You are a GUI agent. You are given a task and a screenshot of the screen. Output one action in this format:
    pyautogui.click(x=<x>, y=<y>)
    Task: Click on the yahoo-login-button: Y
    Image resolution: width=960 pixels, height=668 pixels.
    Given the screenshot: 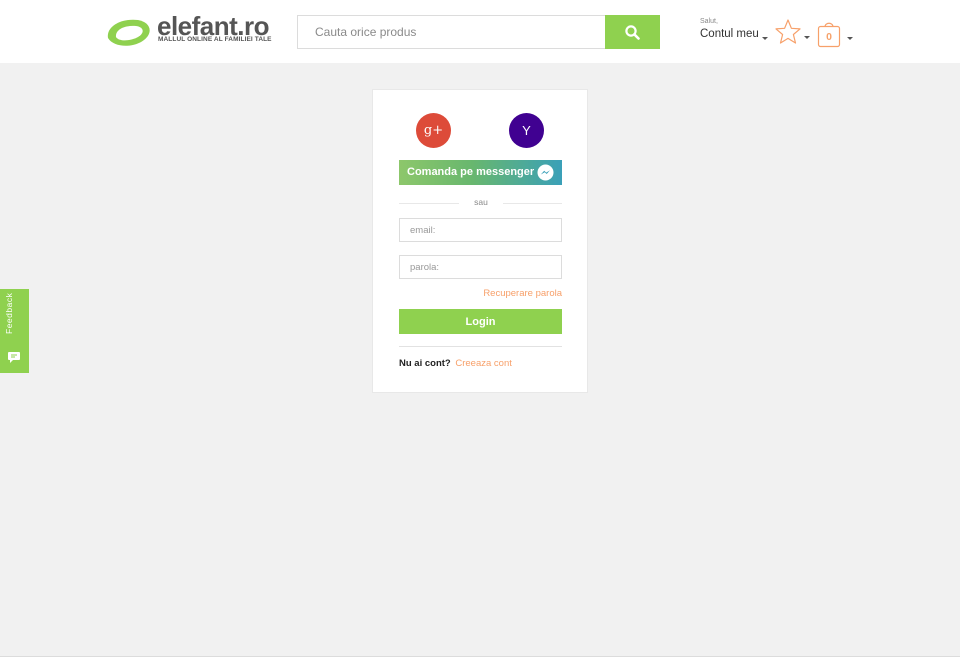 What is the action you would take?
    pyautogui.click(x=526, y=130)
    